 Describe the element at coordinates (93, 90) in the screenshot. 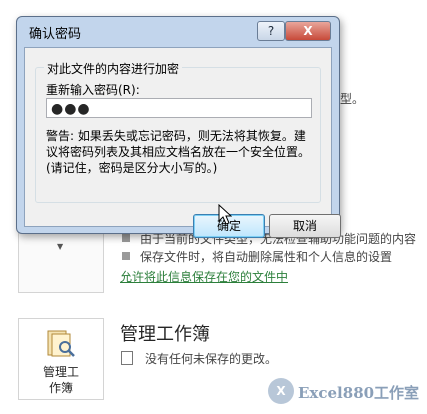

I see `reenter-password-label: 重新输入密码(R):` at that location.